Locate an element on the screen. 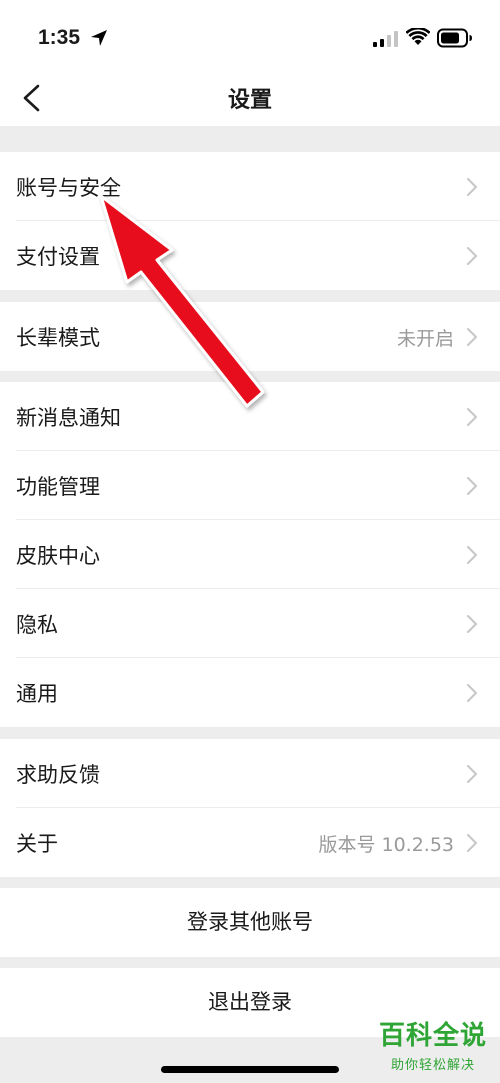 Image resolution: width=500 pixels, height=1083 pixels. cellular-signal-icon is located at coordinates (385, 39).